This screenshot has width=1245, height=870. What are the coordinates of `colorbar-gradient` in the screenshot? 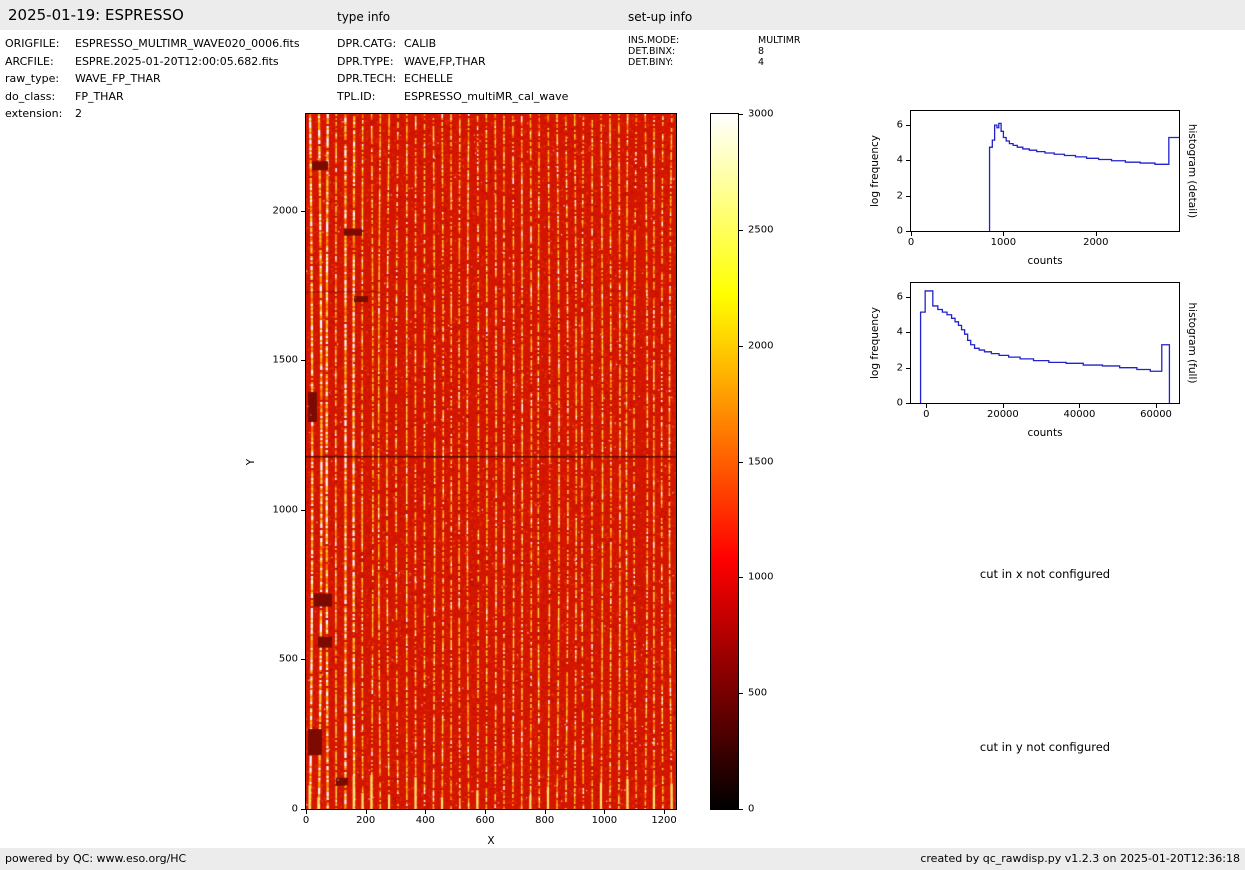 It's located at (724, 461).